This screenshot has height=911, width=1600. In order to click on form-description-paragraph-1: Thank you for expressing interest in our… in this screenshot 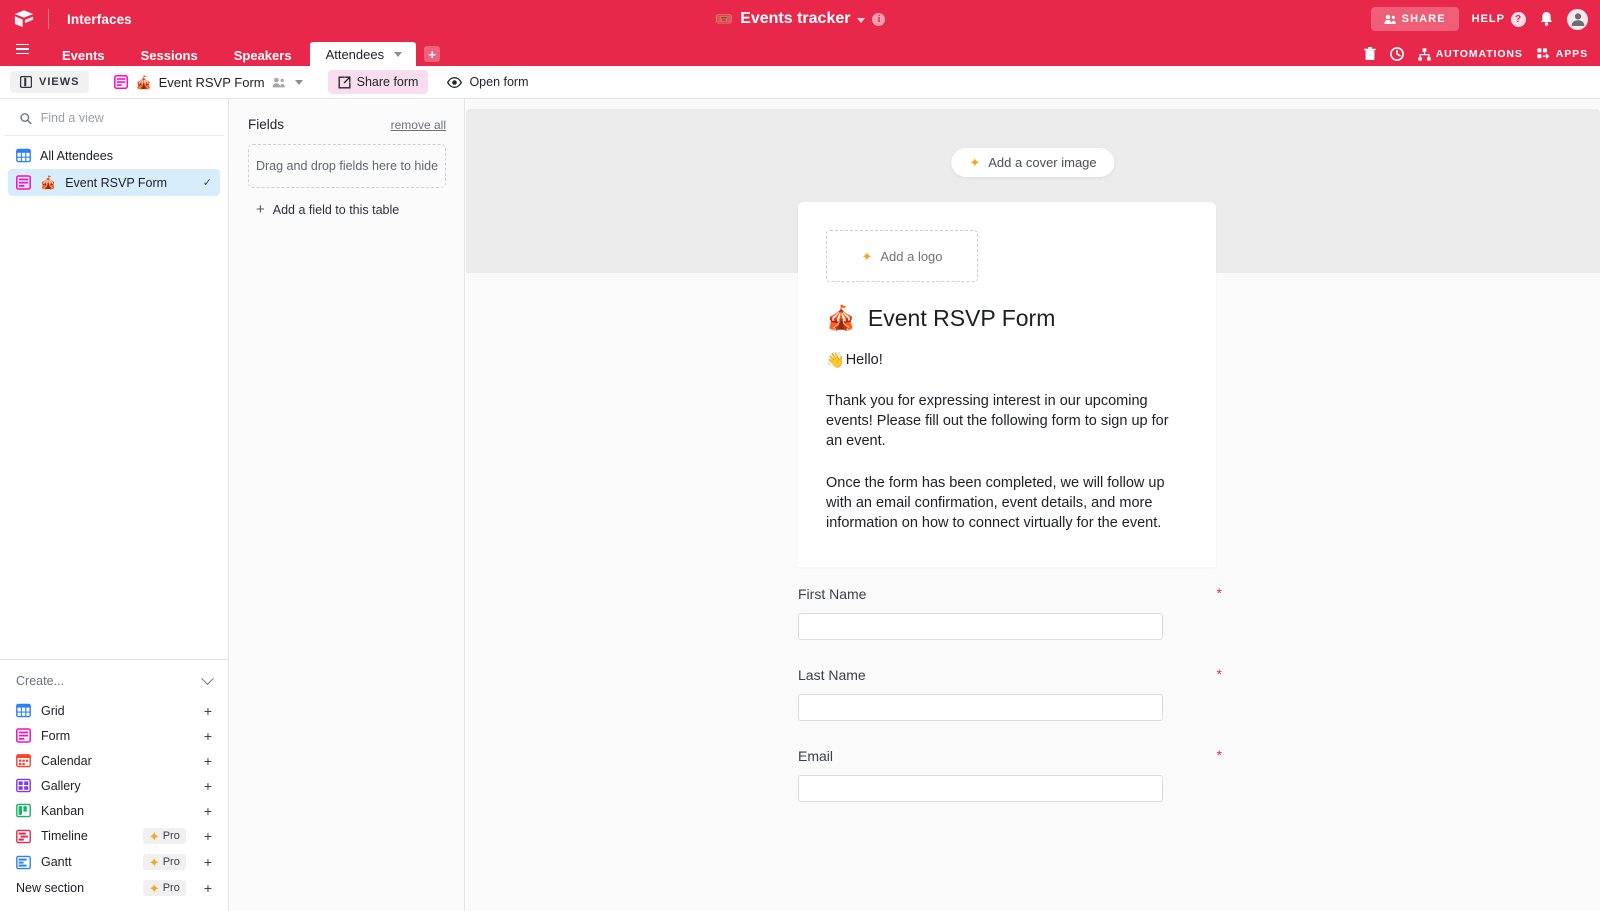, I will do `click(1007, 421)`.